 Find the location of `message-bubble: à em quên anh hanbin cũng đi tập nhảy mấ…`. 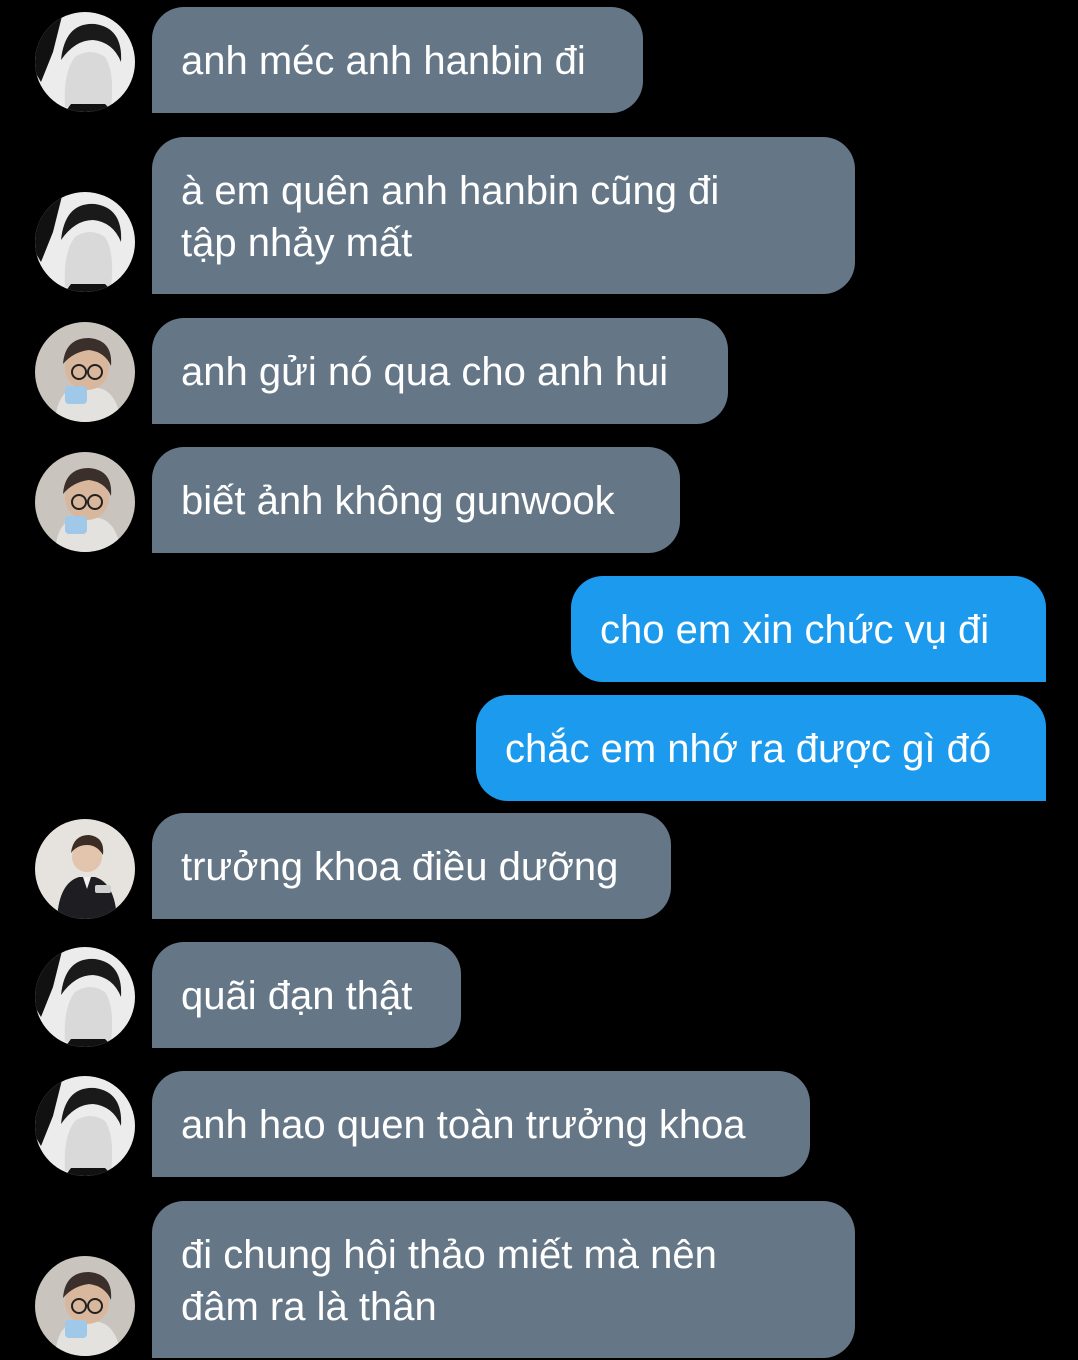

message-bubble: à em quên anh hanbin cũng đi tập nhảy mấ… is located at coordinates (503, 215).